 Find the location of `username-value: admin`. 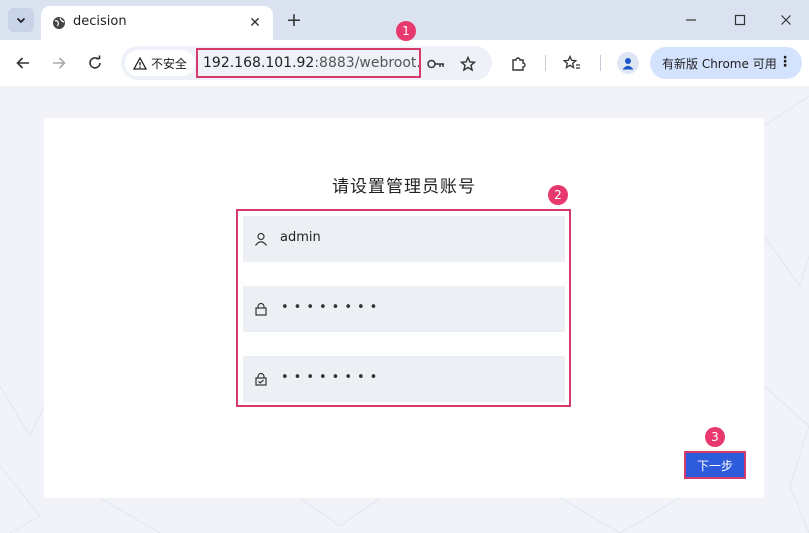

username-value: admin is located at coordinates (300, 237).